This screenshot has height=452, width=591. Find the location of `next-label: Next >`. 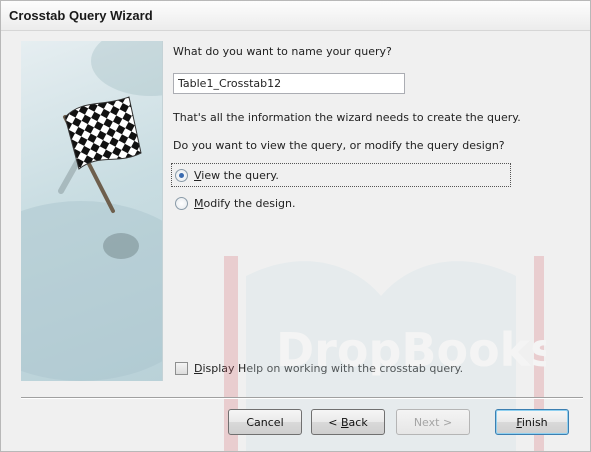

next-label: Next > is located at coordinates (433, 422).